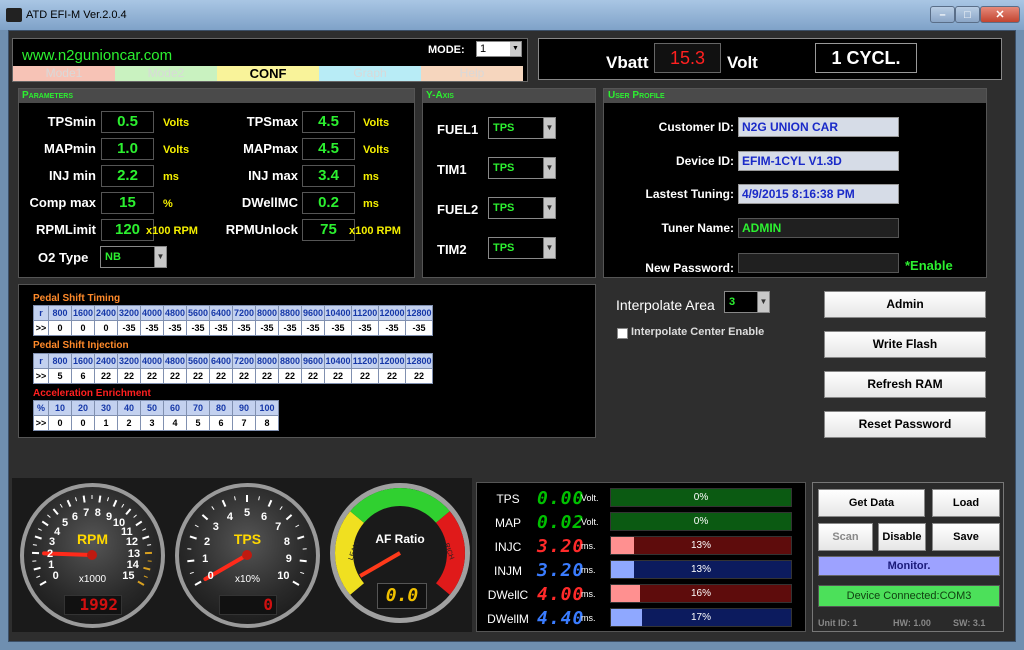 This screenshot has width=1024, height=650. I want to click on refresh-ram-button: Refresh RAM, so click(905, 384).